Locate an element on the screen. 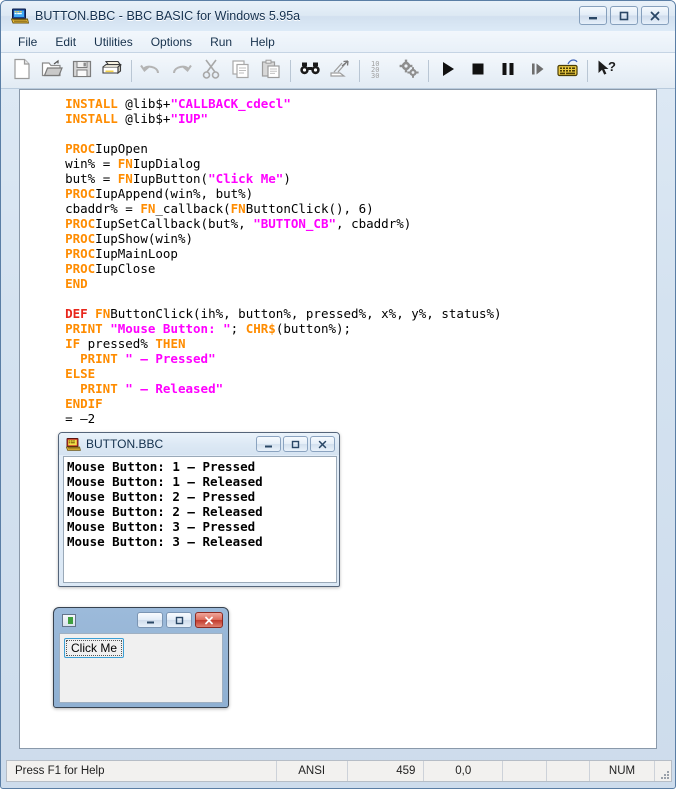 This screenshot has height=789, width=676. save-icon is located at coordinates (82, 70).